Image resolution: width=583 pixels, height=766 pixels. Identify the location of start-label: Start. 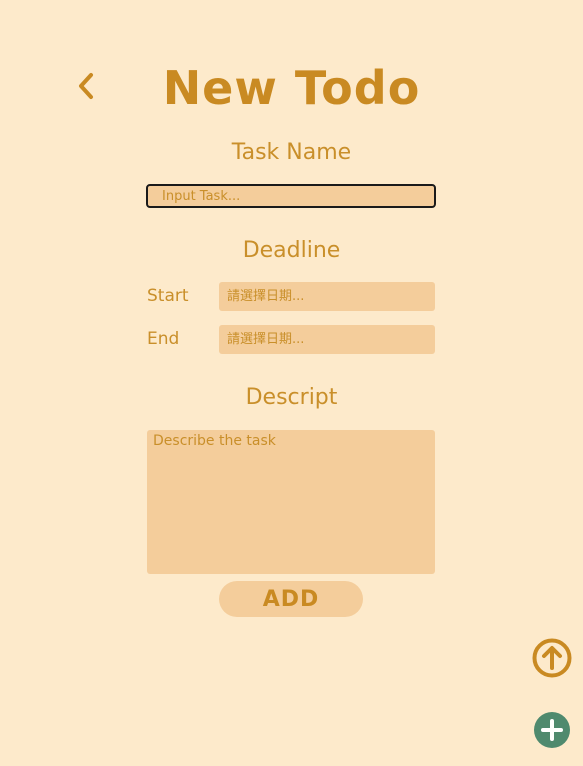
(168, 296).